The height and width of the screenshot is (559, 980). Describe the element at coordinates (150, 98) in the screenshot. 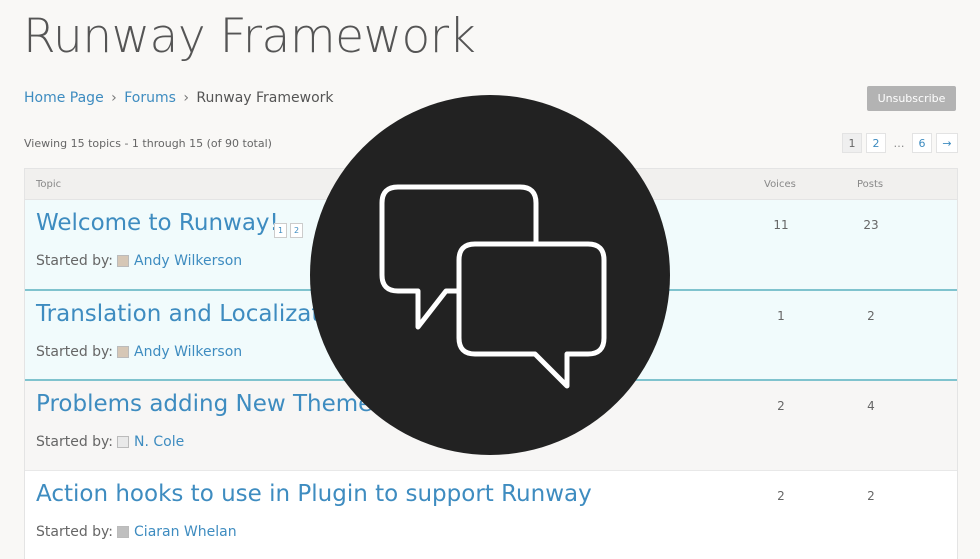

I see `breadcrumb-forums-link: Forums` at that location.